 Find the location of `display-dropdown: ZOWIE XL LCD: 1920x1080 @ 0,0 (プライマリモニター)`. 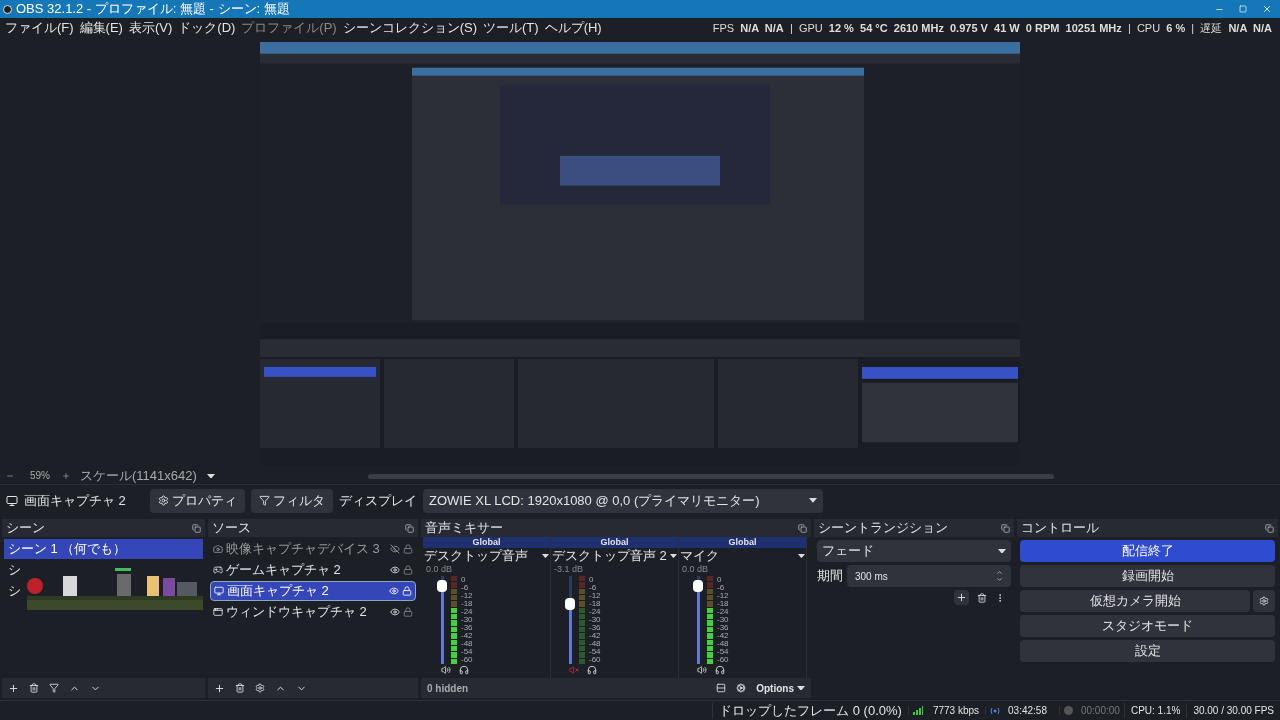

display-dropdown: ZOWIE XL LCD: 1920x1080 @ 0,0 (プライマリモニター) is located at coordinates (623, 500).